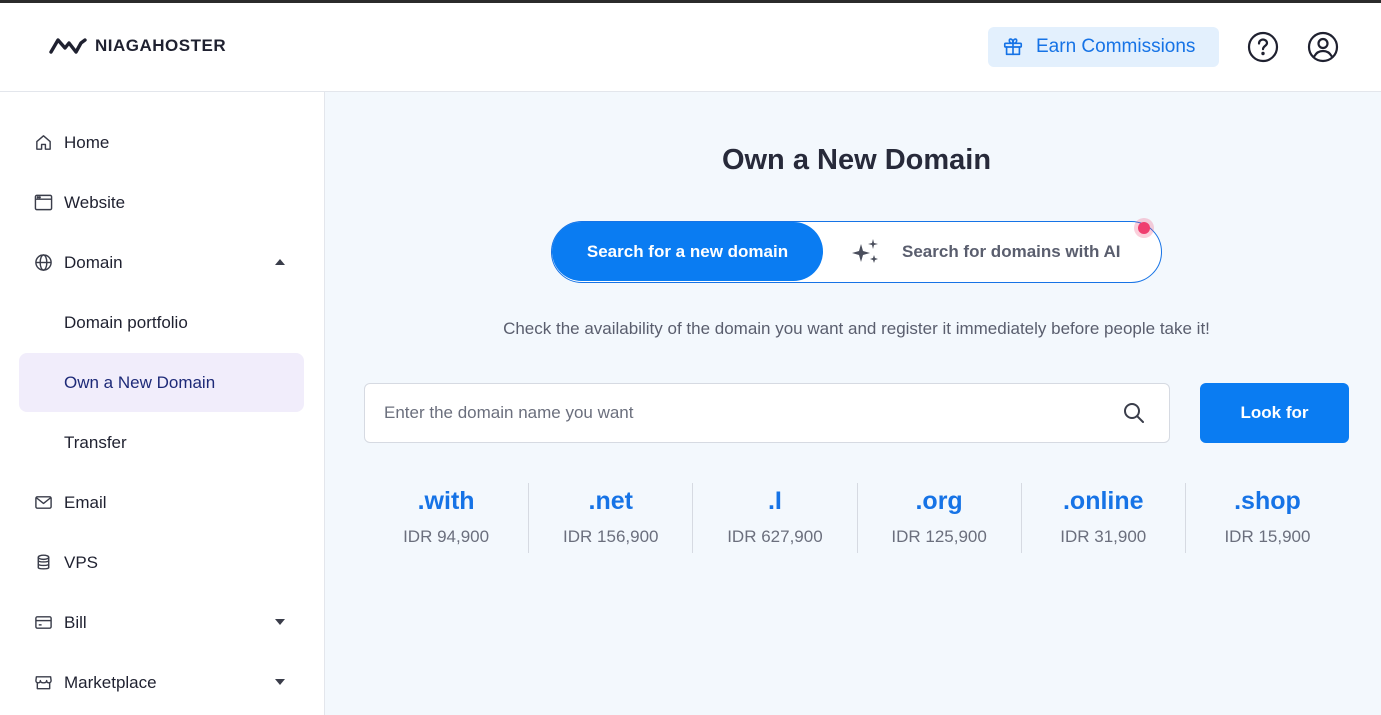 The image size is (1381, 715). I want to click on sidebar-item-label: Transfer, so click(95, 442).